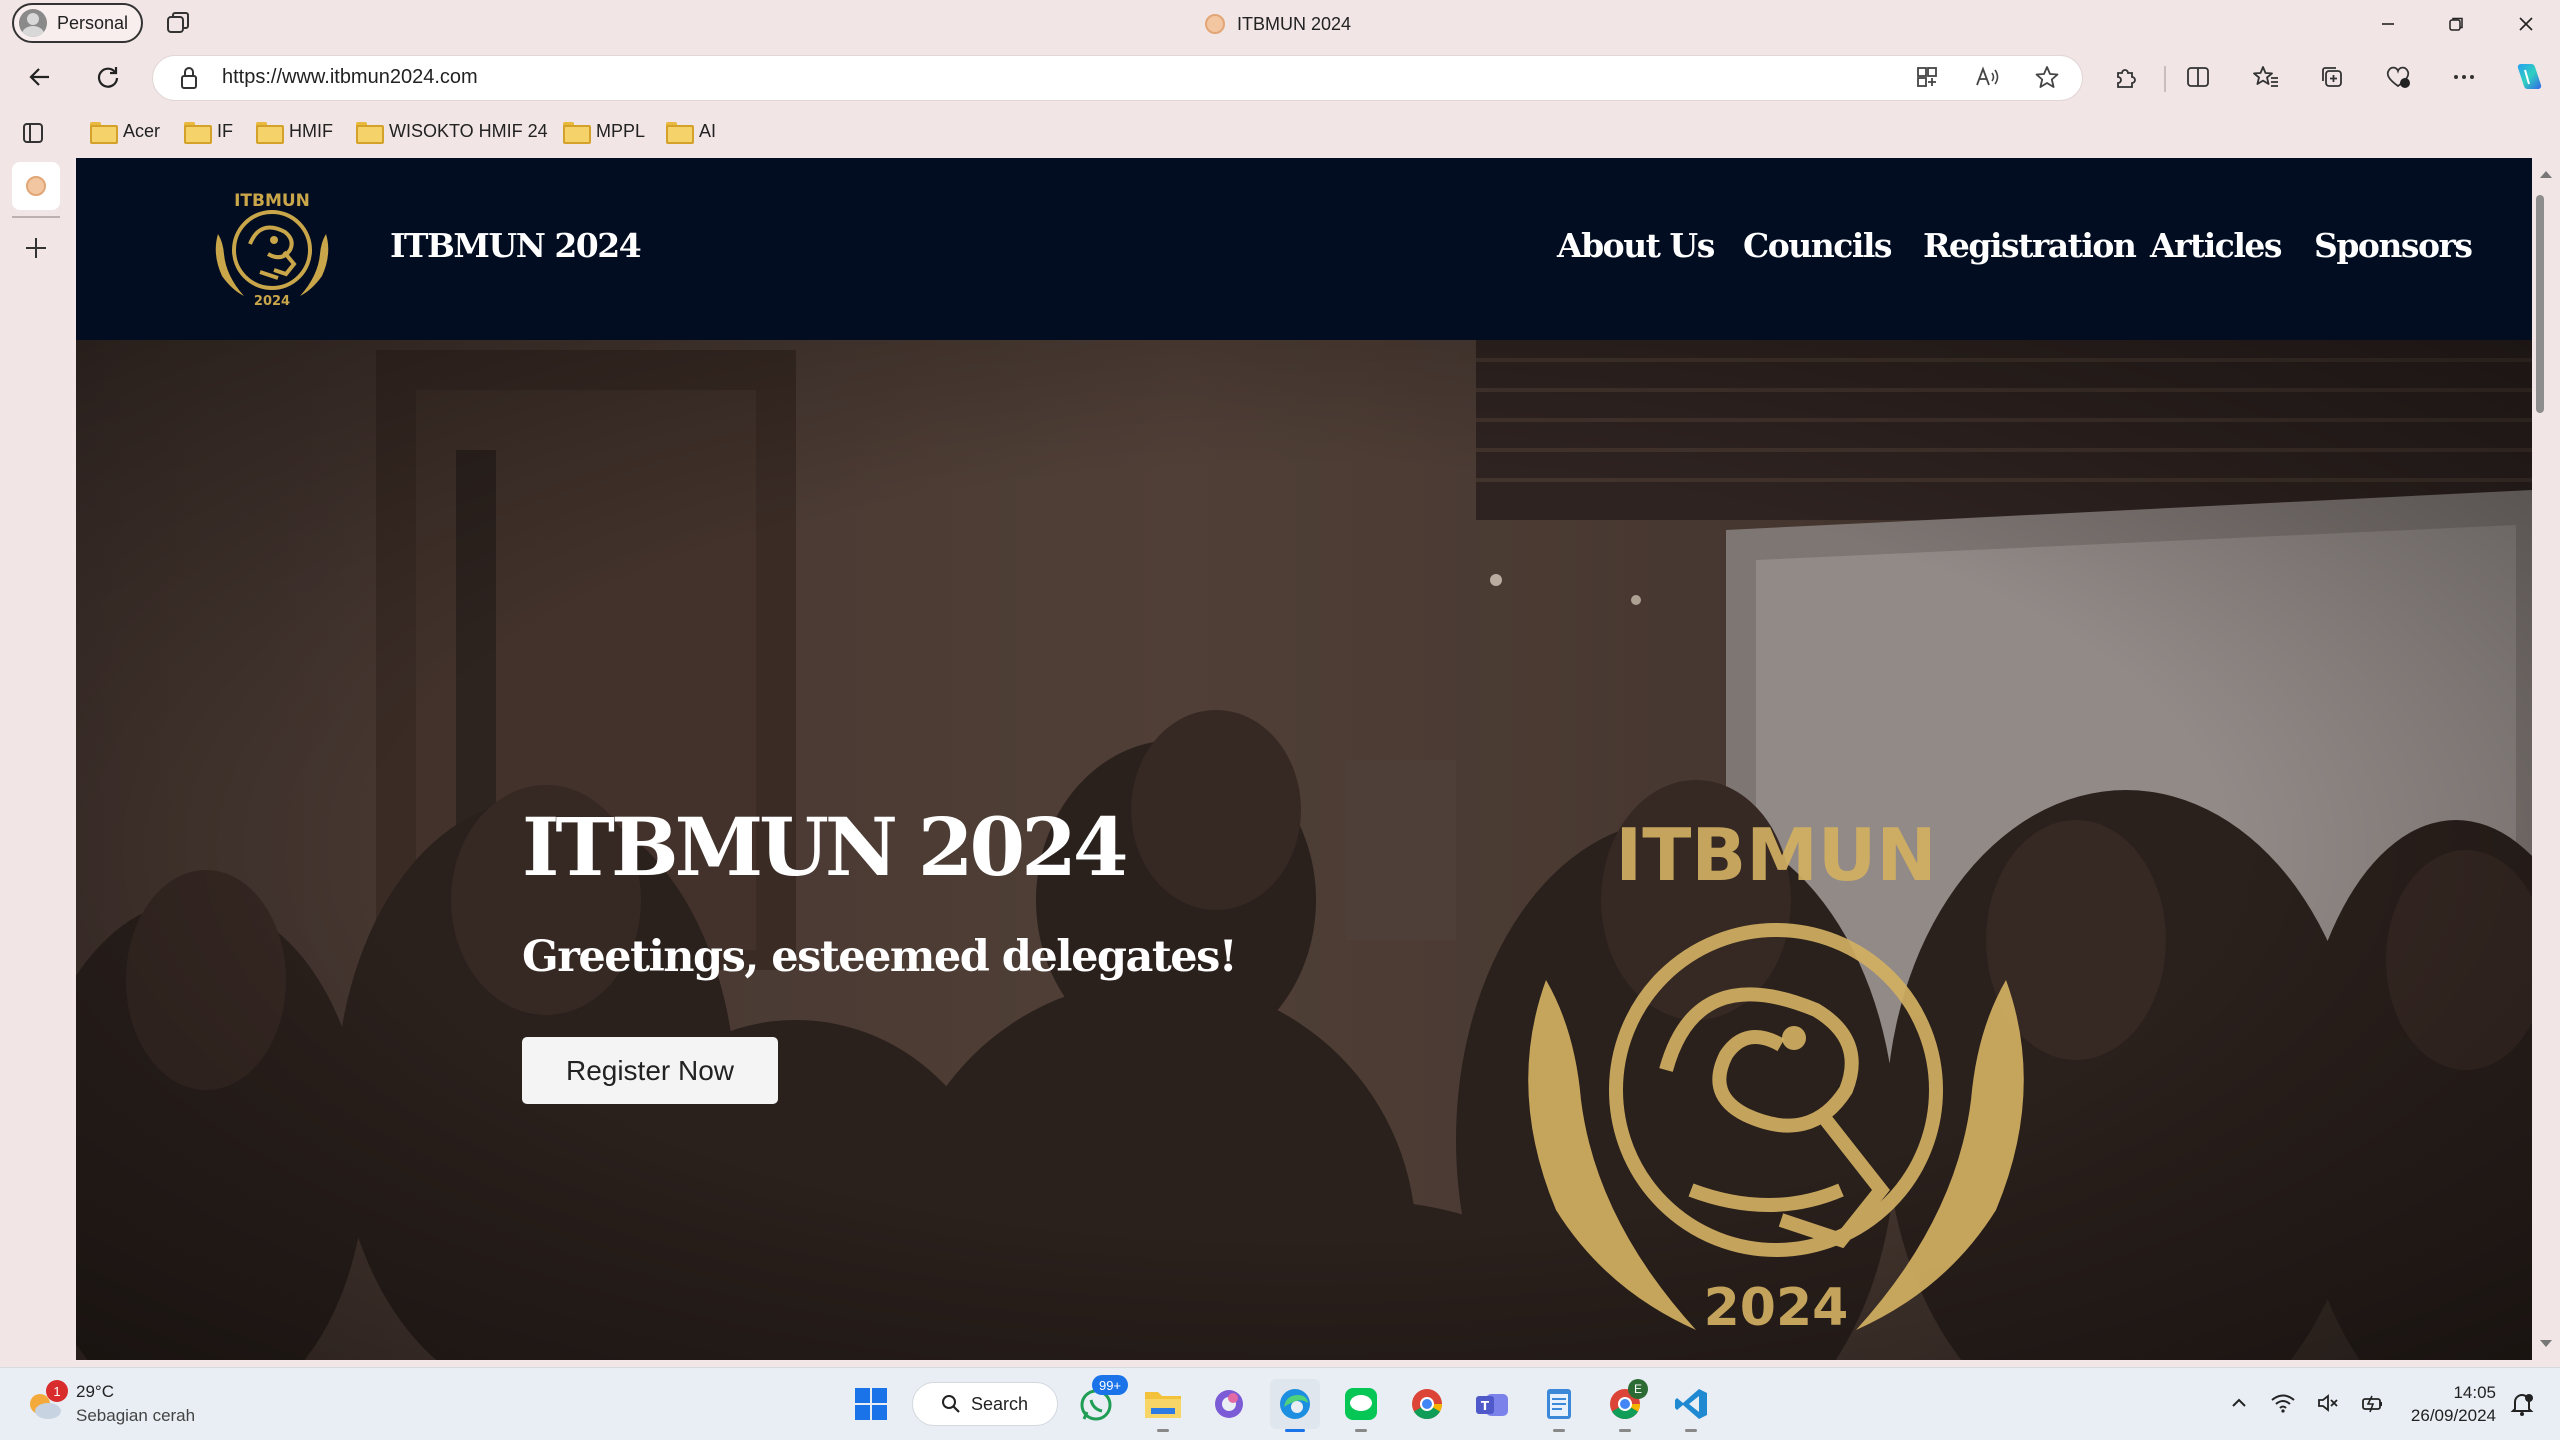  What do you see at coordinates (951, 1404) in the screenshot?
I see `search-icon` at bounding box center [951, 1404].